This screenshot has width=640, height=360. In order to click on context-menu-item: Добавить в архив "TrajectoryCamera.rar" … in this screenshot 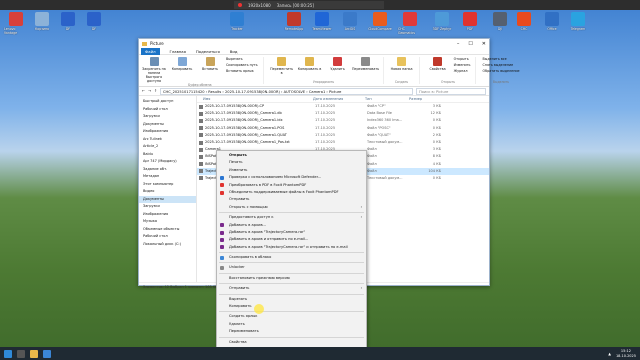, I will do `click(291, 247)`.